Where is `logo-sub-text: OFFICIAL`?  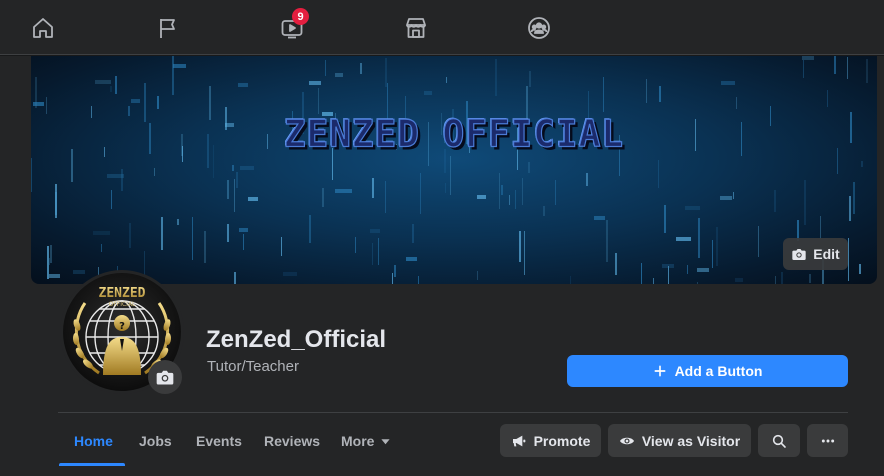 logo-sub-text: OFFICIAL is located at coordinates (122, 304).